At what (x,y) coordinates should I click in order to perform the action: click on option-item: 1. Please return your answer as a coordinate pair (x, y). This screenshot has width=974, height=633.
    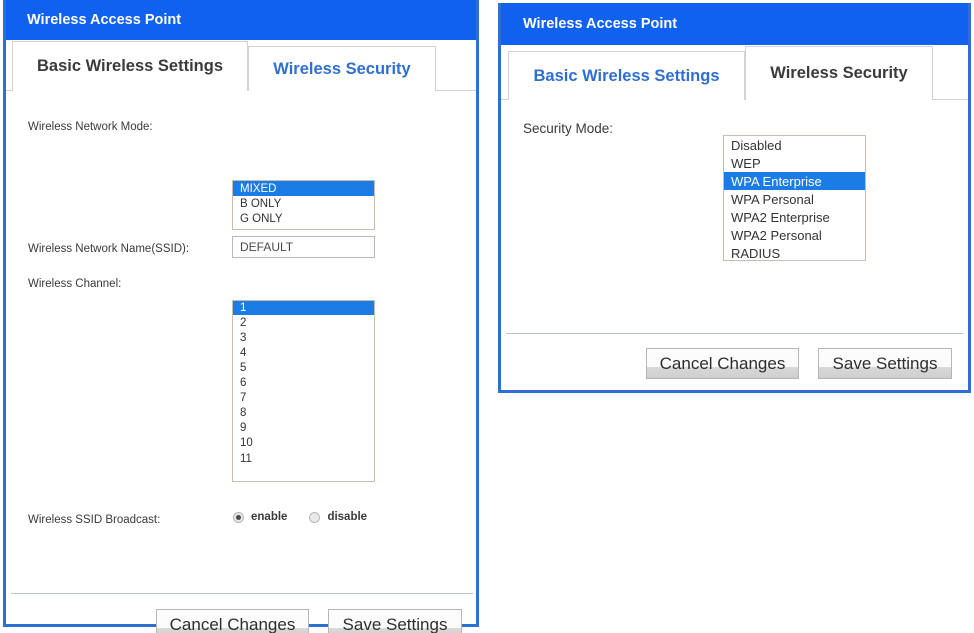
    Looking at the image, I should click on (303, 308).